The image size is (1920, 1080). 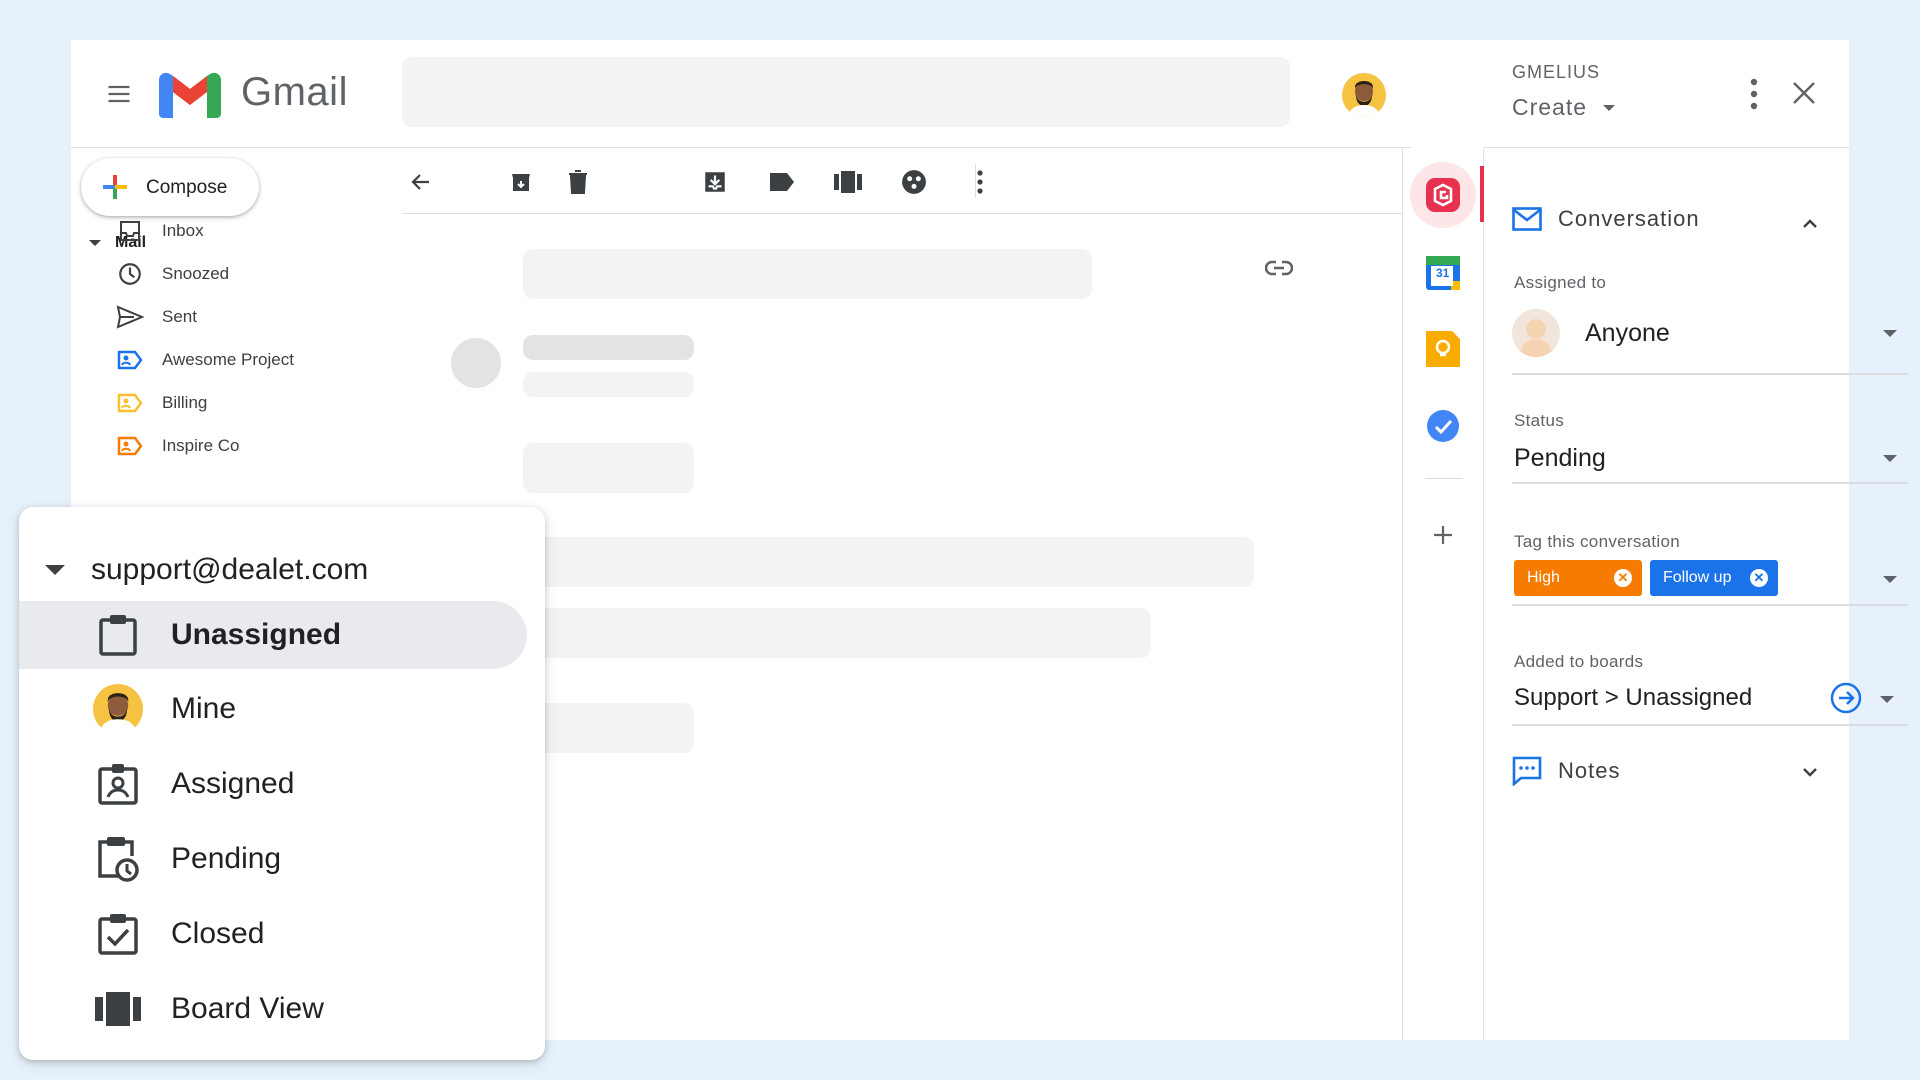 I want to click on compose-label: Compose, so click(x=187, y=187).